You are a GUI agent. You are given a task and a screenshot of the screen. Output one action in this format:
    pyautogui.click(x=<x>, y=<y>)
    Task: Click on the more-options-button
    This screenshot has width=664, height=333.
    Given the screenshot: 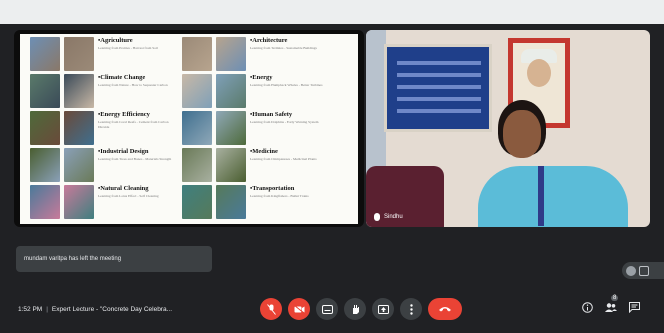 What is the action you would take?
    pyautogui.click(x=411, y=309)
    